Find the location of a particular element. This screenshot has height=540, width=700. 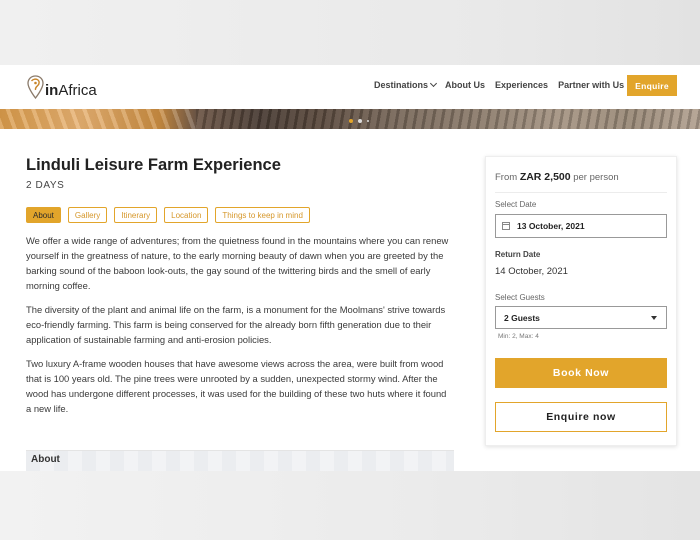

about-section-heading: About is located at coordinates (45, 459).